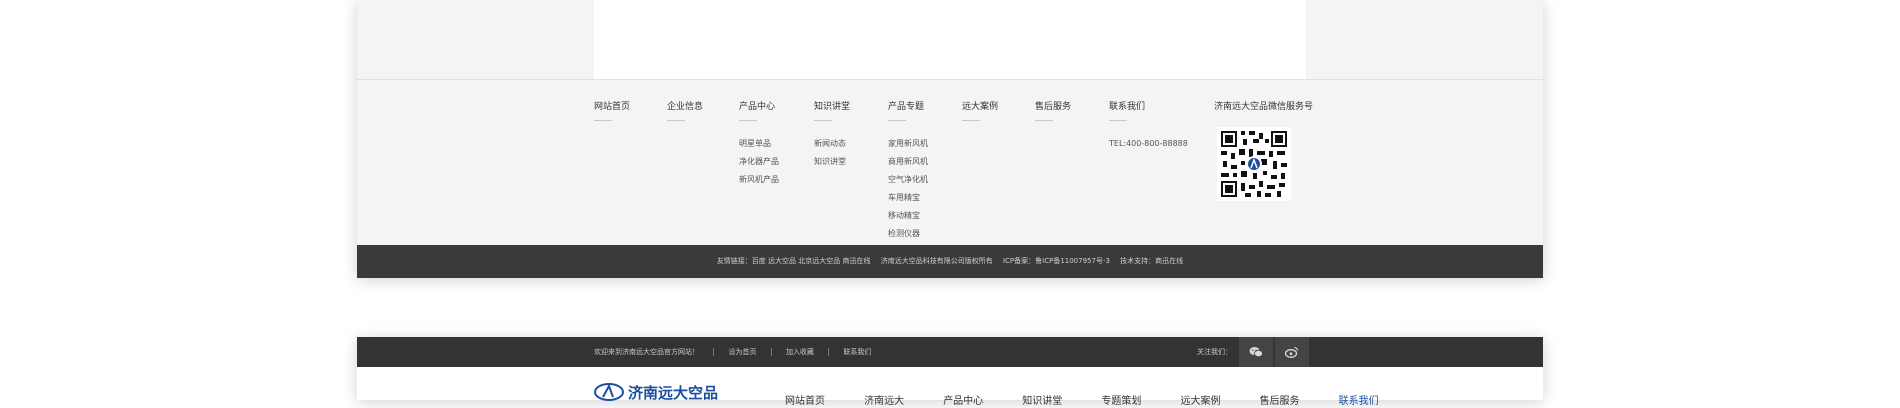  Describe the element at coordinates (948, 216) in the screenshot. I see `footer-link: 移动精宝` at that location.